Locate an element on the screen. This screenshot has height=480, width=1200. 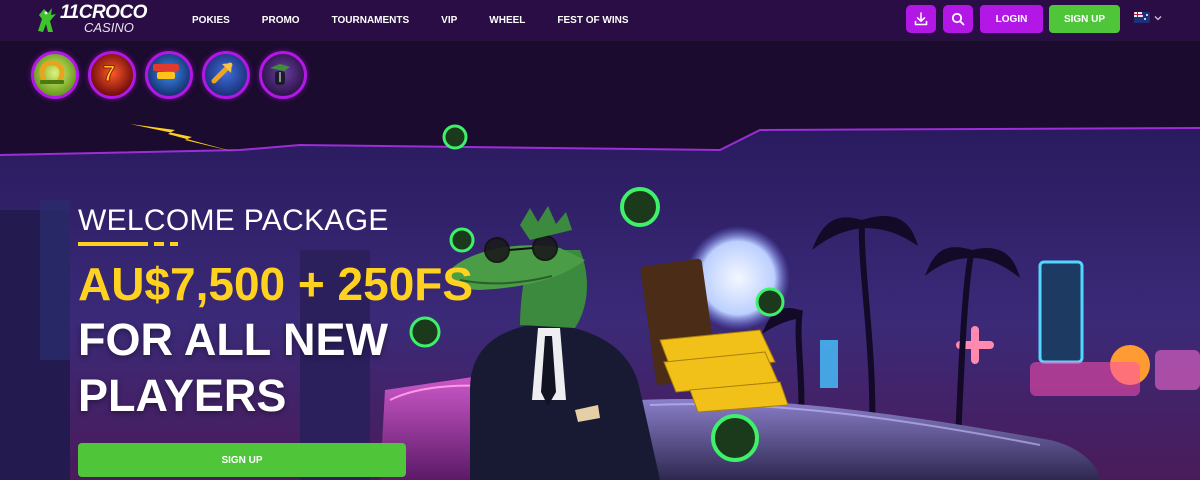
quick-games: 7 is located at coordinates (173, 75).